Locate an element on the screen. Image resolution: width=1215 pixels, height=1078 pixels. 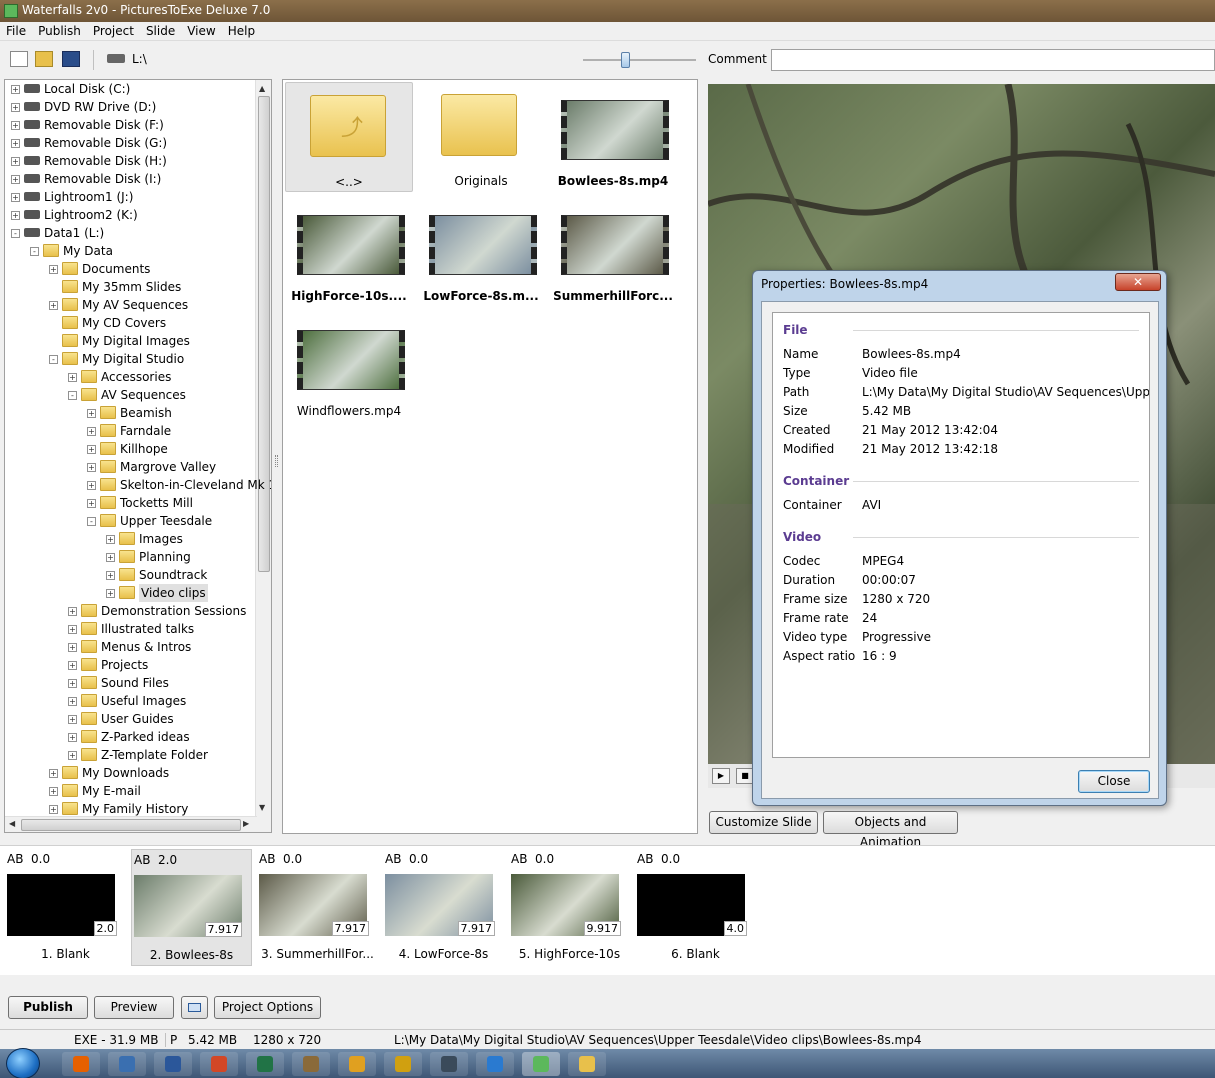
thunderbird-taskbar-button is located at coordinates (127, 1064).